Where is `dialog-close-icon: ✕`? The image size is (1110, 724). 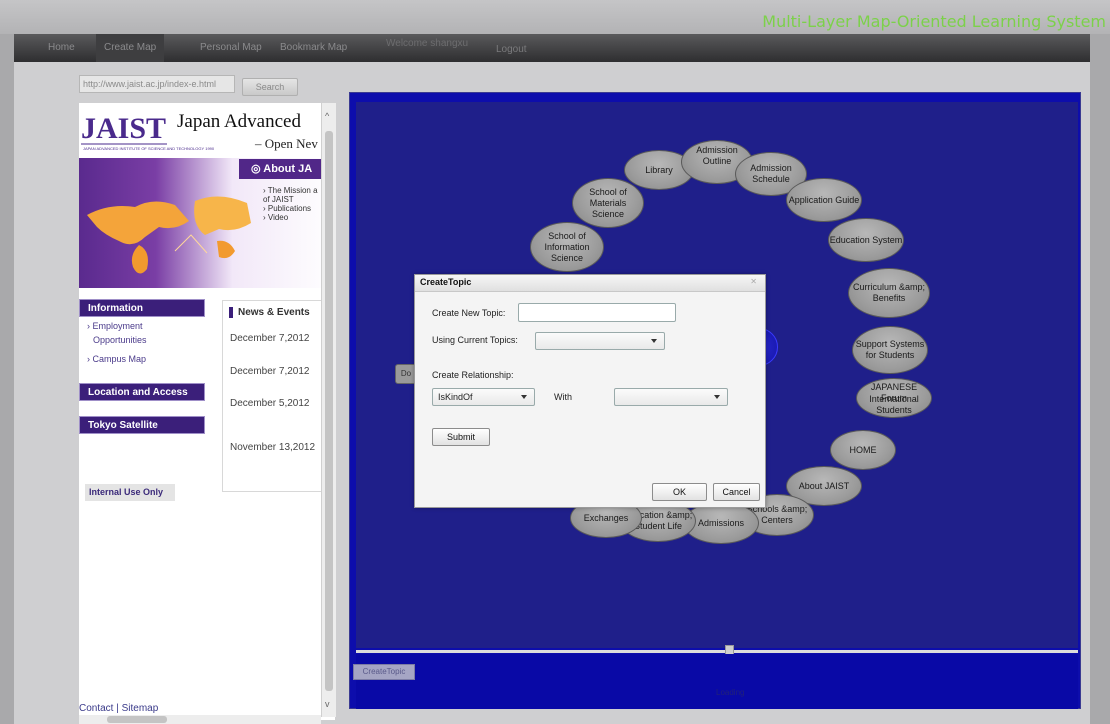 dialog-close-icon: ✕ is located at coordinates (753, 281).